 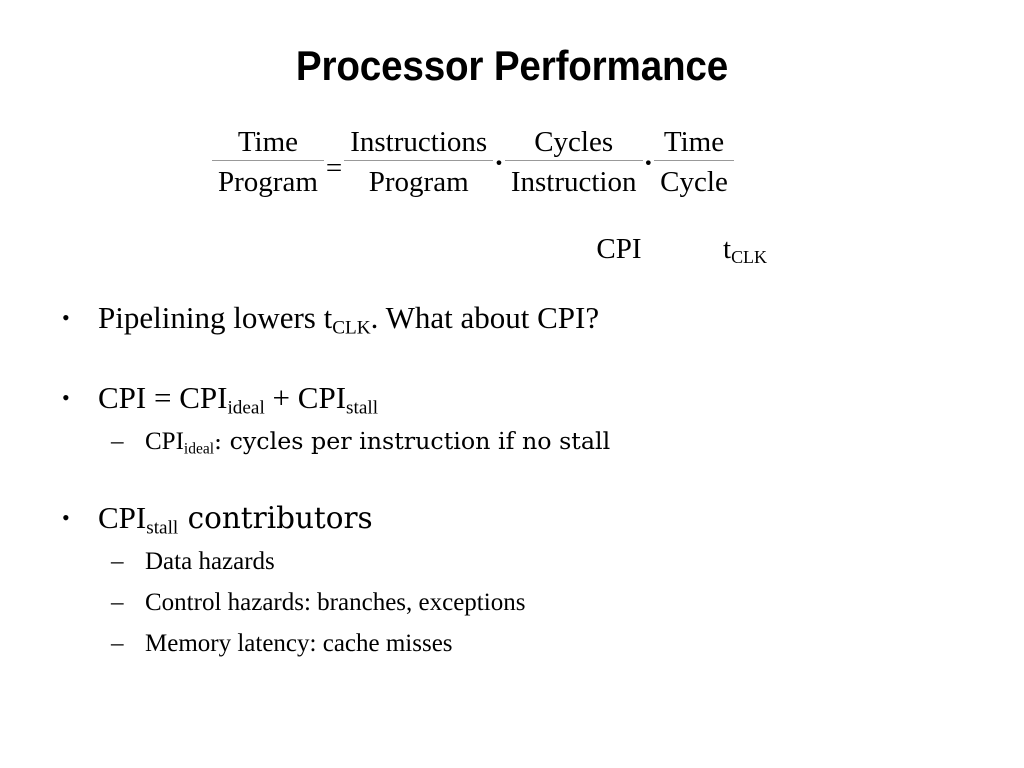 What do you see at coordinates (335, 602) in the screenshot?
I see `sub-bullet-text: Control hazards: branches, exceptions` at bounding box center [335, 602].